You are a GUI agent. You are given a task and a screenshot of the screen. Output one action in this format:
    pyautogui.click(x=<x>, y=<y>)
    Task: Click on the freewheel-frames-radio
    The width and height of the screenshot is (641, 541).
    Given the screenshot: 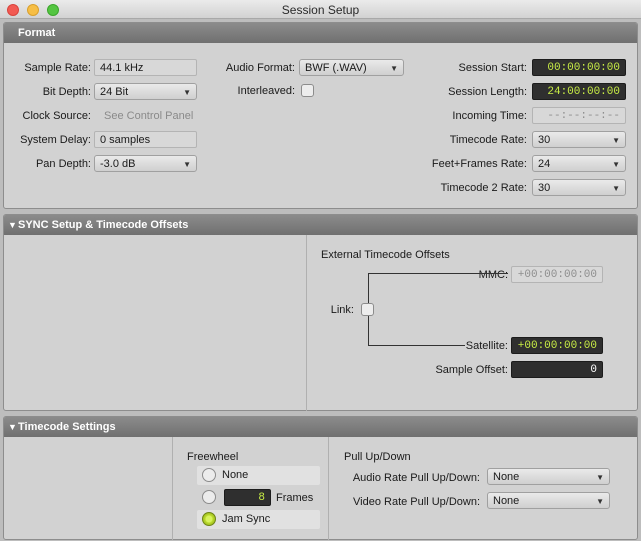 What is the action you would take?
    pyautogui.click(x=209, y=497)
    